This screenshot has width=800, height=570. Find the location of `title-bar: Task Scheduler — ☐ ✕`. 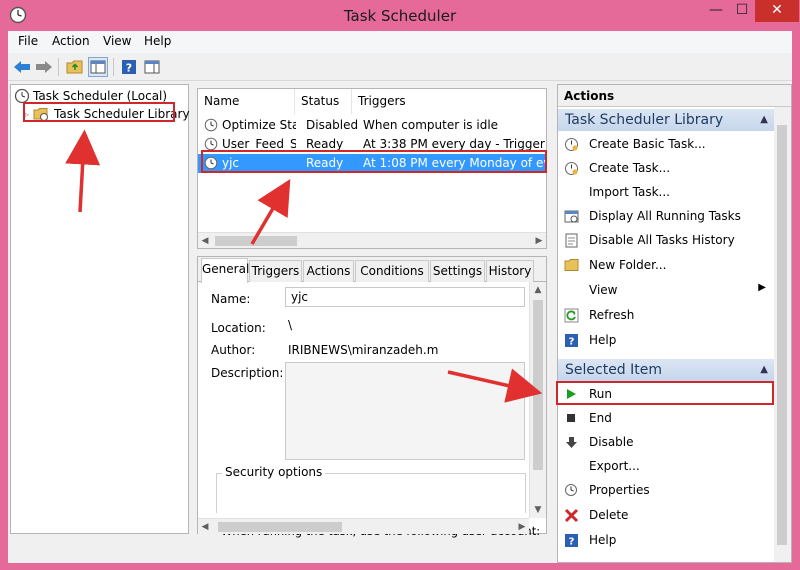

title-bar: Task Scheduler — ☐ ✕ is located at coordinates (400, 16).